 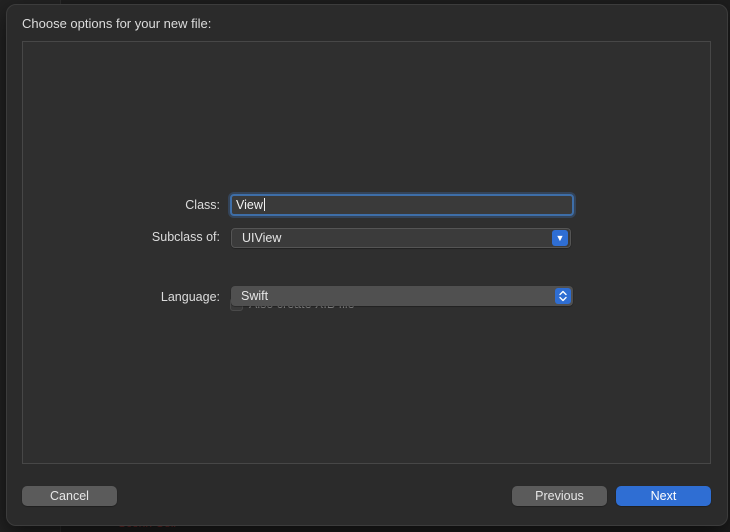 I want to click on class-name-value: View, so click(x=249, y=205).